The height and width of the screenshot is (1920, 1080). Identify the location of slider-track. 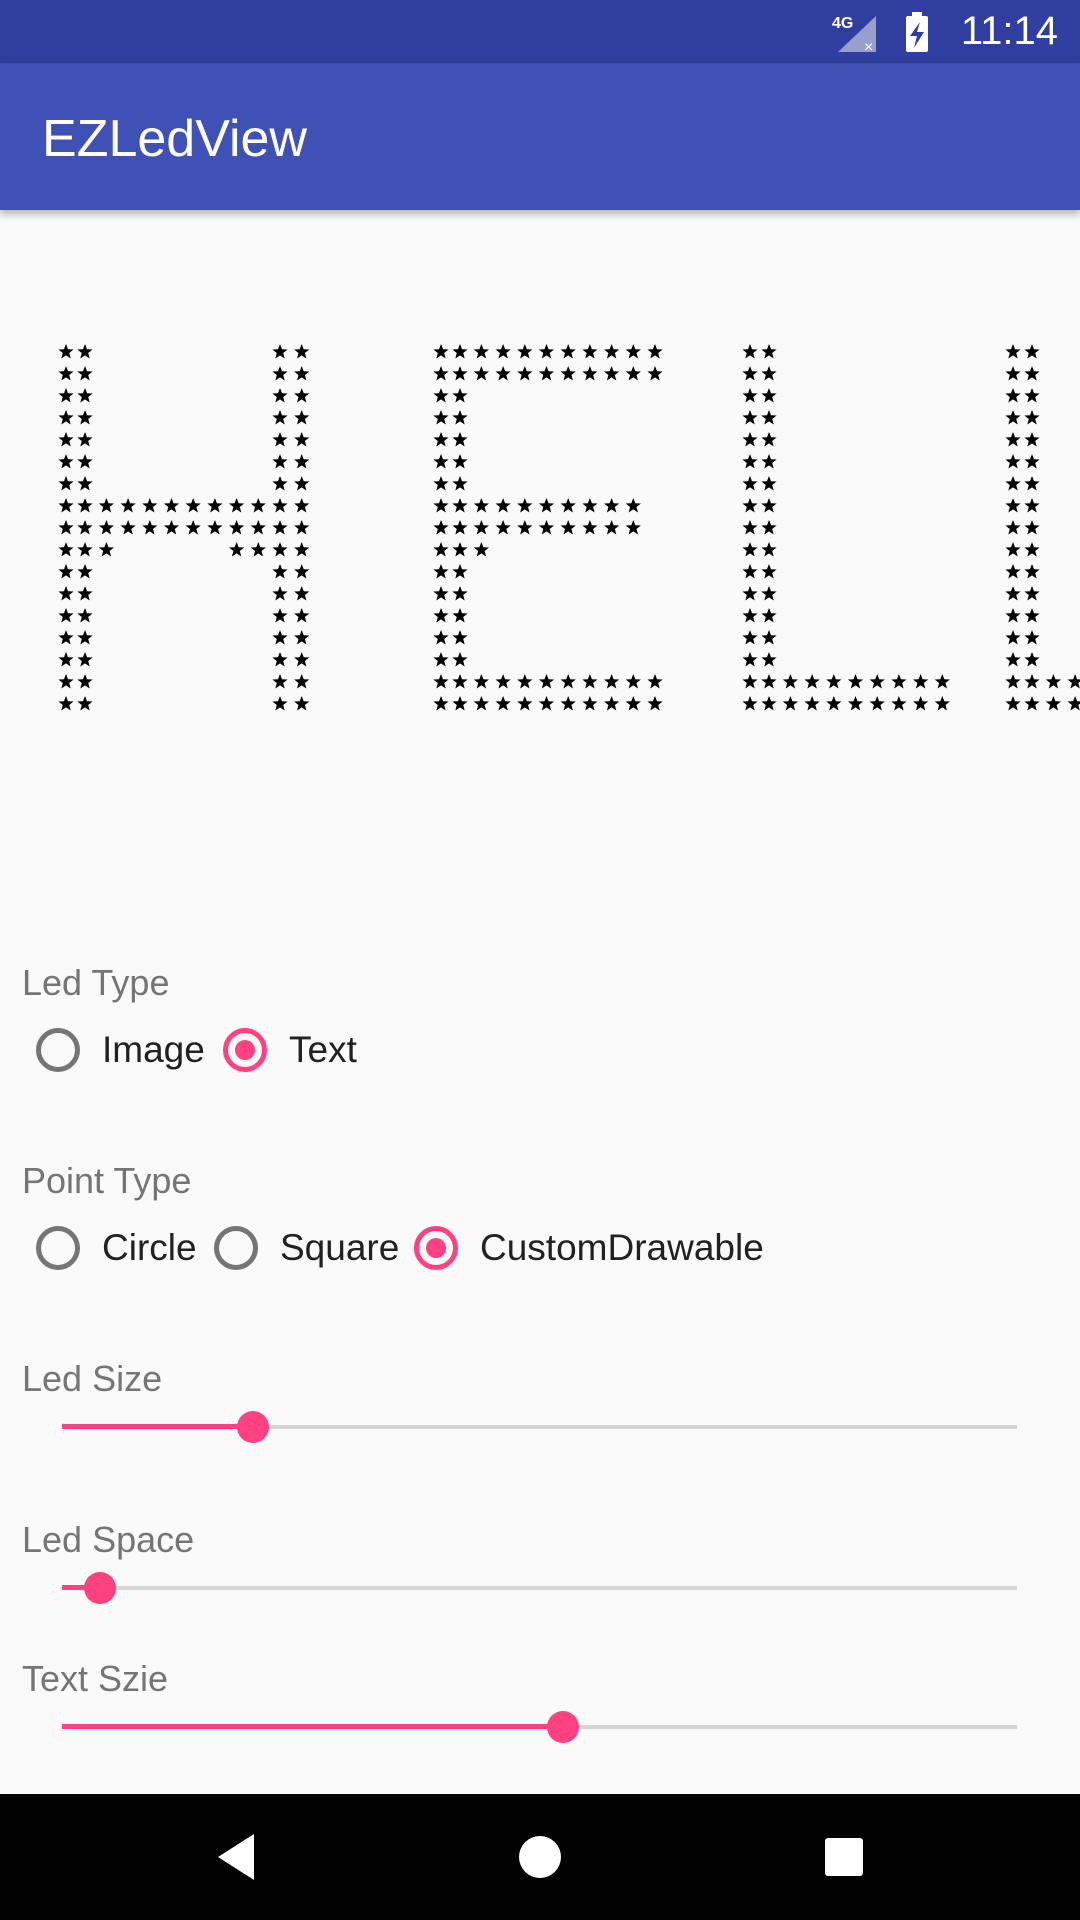
(539, 1588).